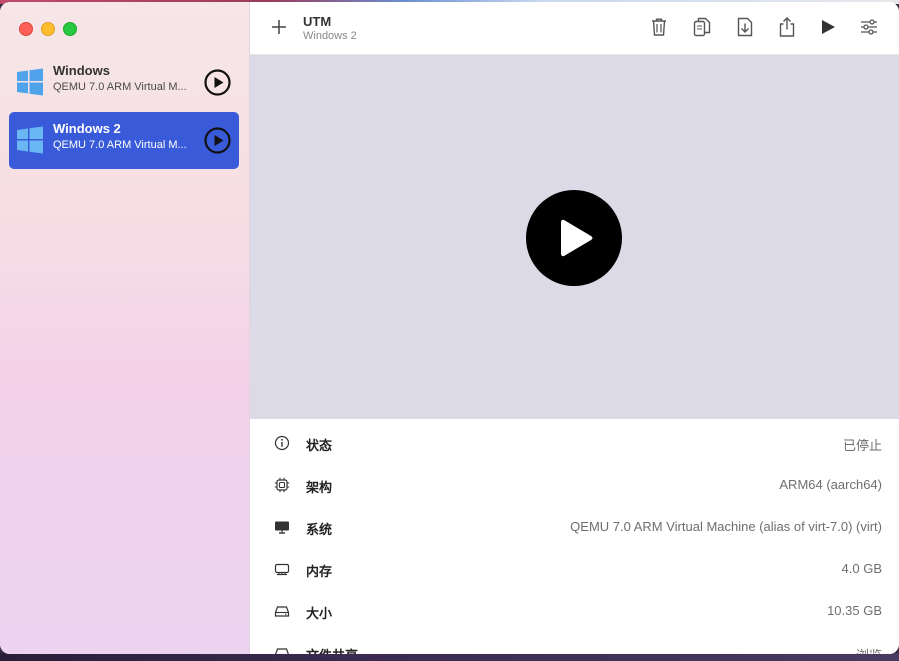 This screenshot has width=899, height=661. I want to click on detail-label: 内存, so click(319, 571).